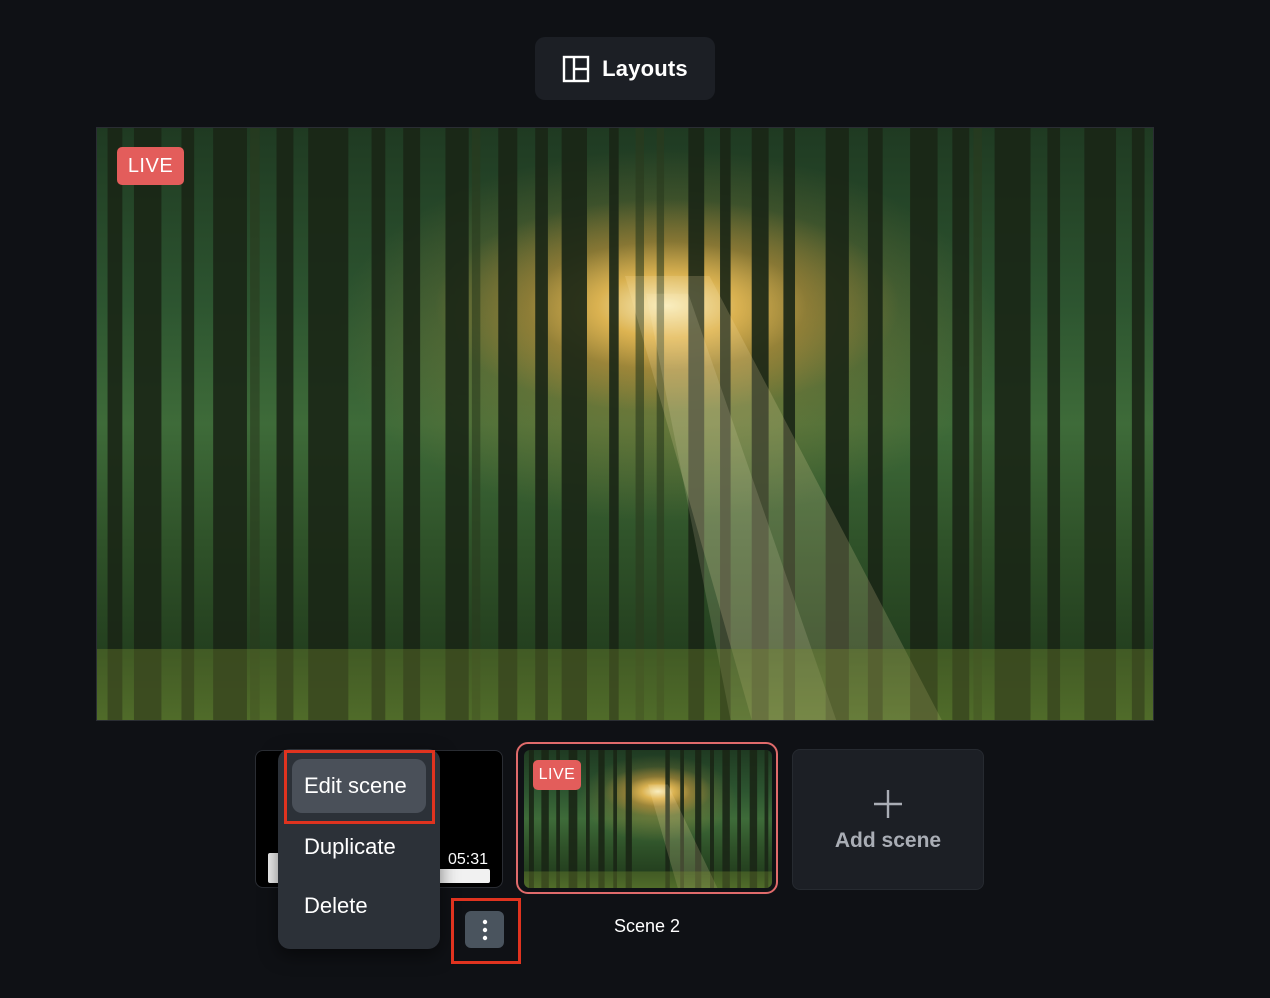  I want to click on more-options-button, so click(484, 929).